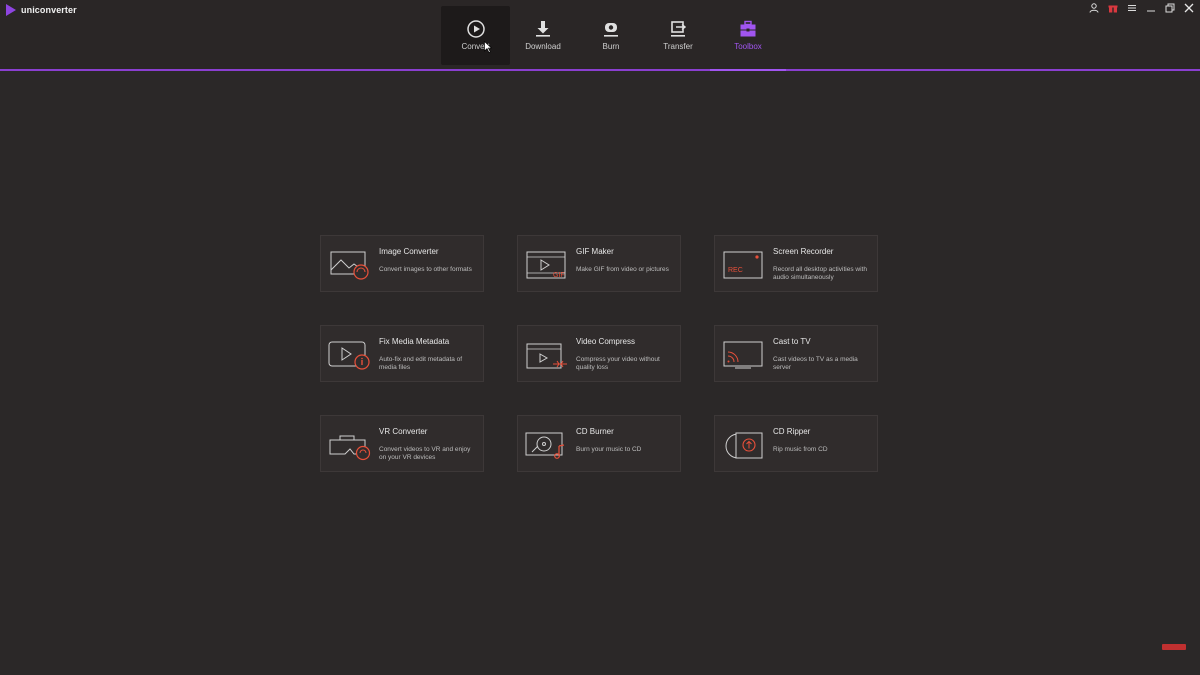  What do you see at coordinates (678, 46) in the screenshot?
I see `tab-transfer-label: Transfer` at bounding box center [678, 46].